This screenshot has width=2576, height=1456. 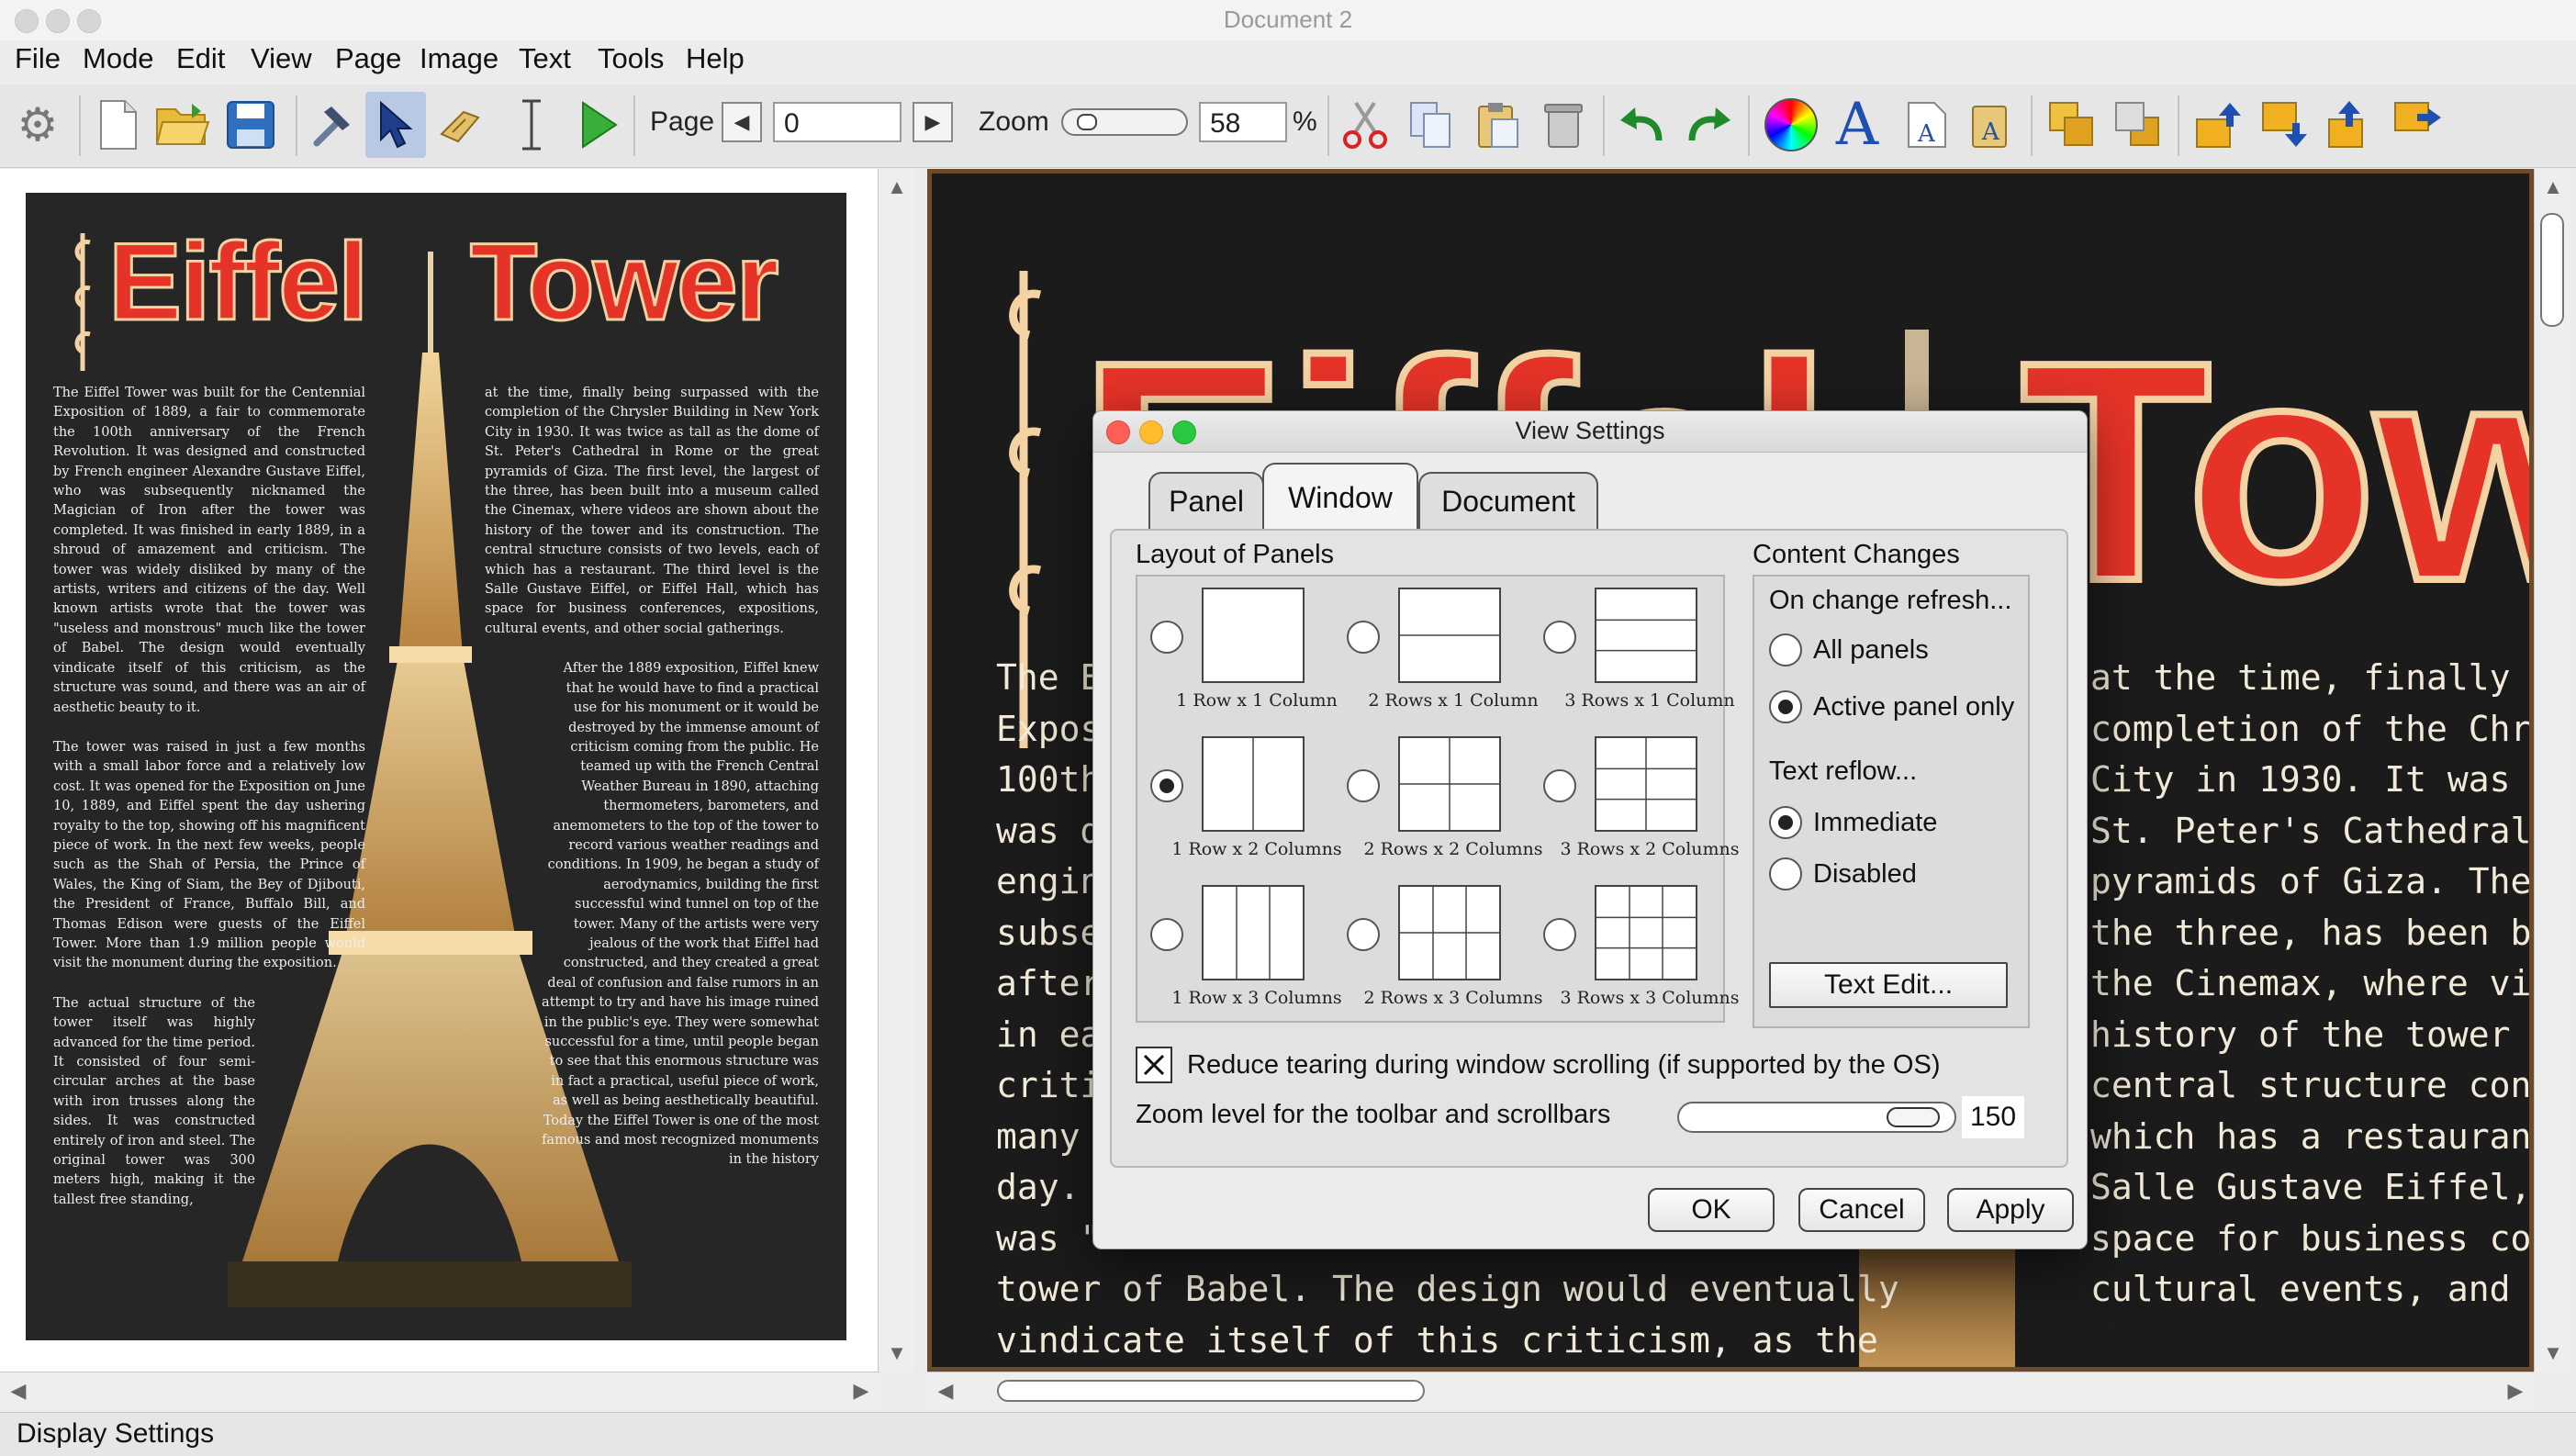 What do you see at coordinates (1993, 1117) in the screenshot?
I see `toolbar-zoom-value: 150` at bounding box center [1993, 1117].